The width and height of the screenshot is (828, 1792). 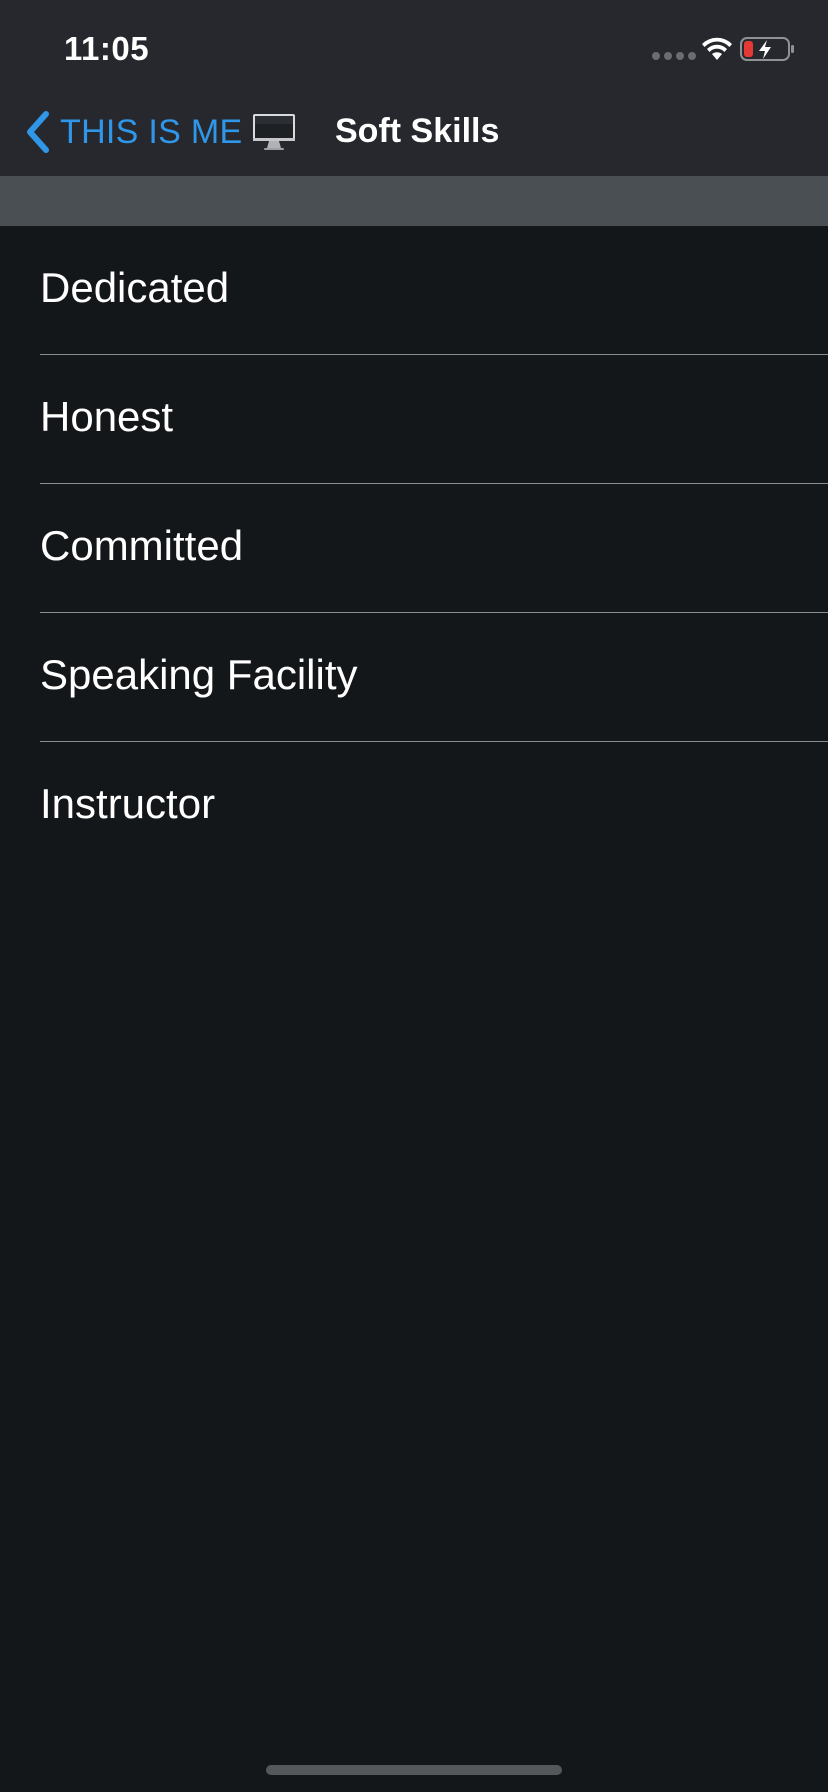 What do you see at coordinates (674, 56) in the screenshot?
I see `cellular-signal-icon` at bounding box center [674, 56].